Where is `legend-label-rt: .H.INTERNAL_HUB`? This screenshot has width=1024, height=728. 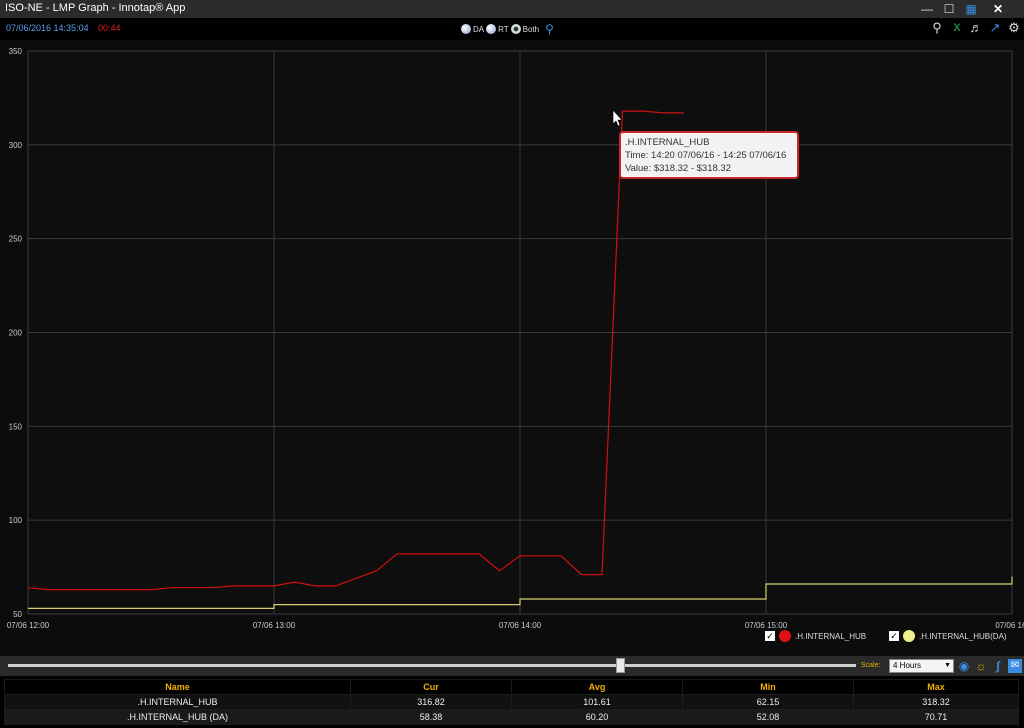 legend-label-rt: .H.INTERNAL_HUB is located at coordinates (831, 636).